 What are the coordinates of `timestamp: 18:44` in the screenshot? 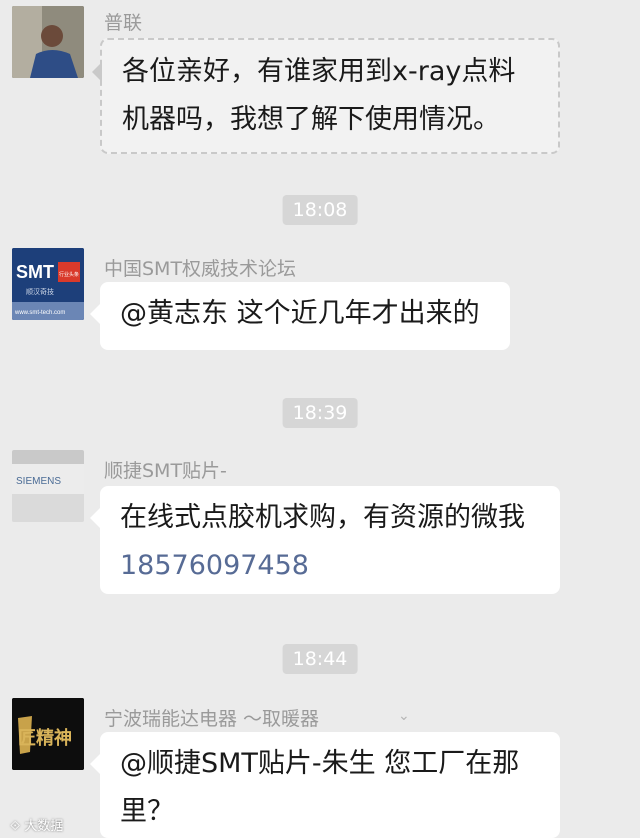 It's located at (320, 659).